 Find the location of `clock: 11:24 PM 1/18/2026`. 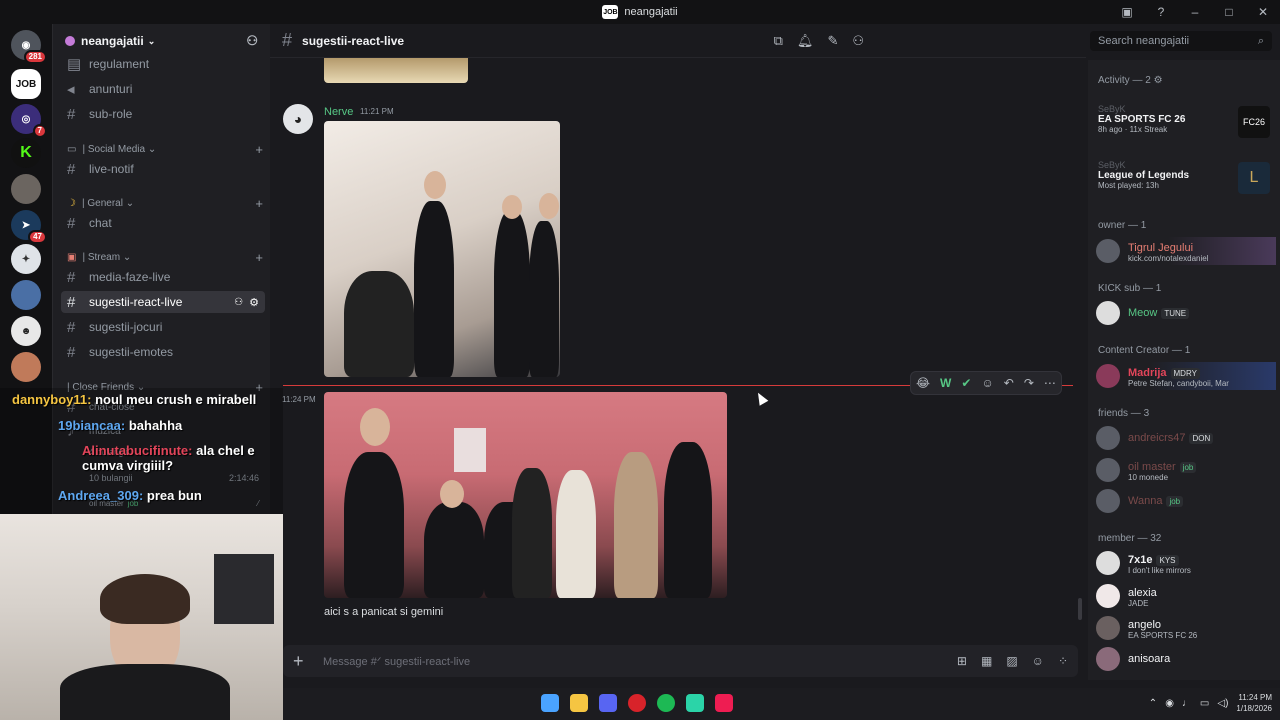

clock: 11:24 PM 1/18/2026 is located at coordinates (1254, 703).